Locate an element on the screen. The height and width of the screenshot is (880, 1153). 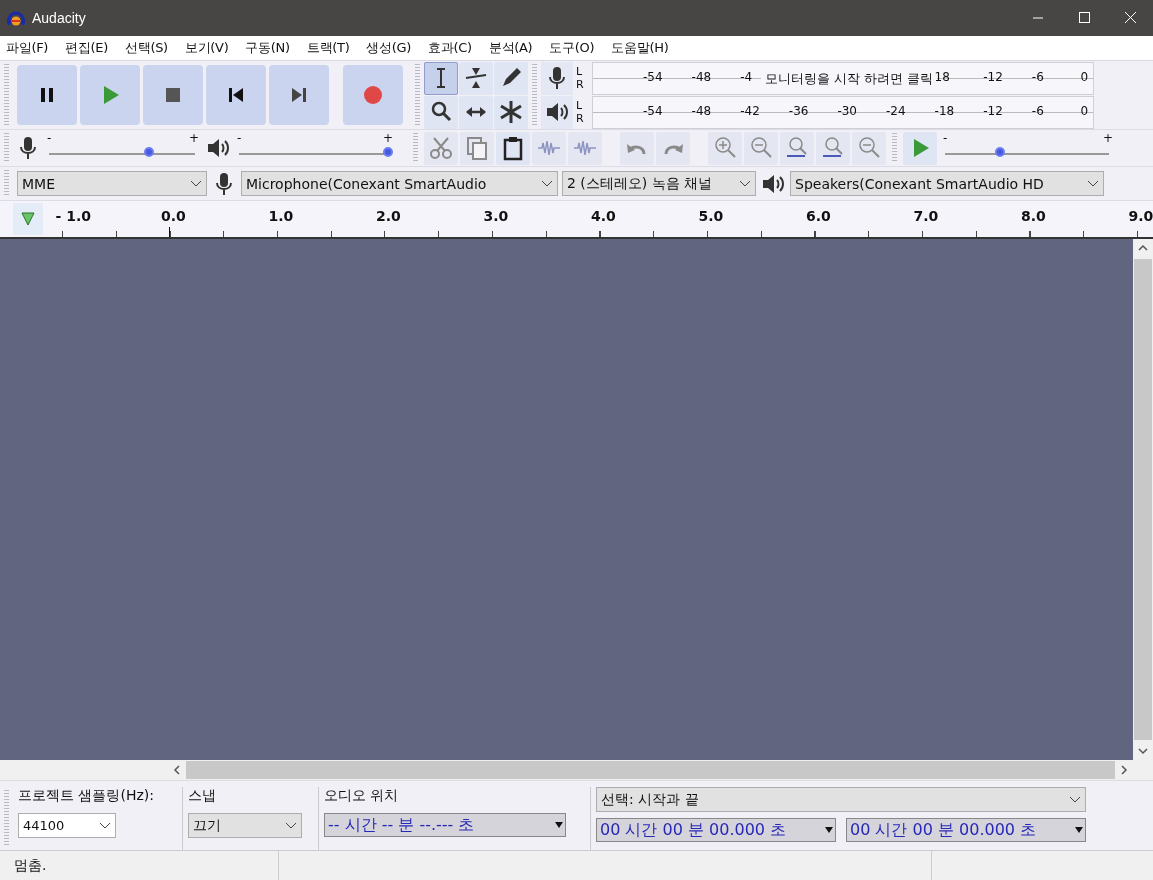
draw-tool-button is located at coordinates (511, 78).